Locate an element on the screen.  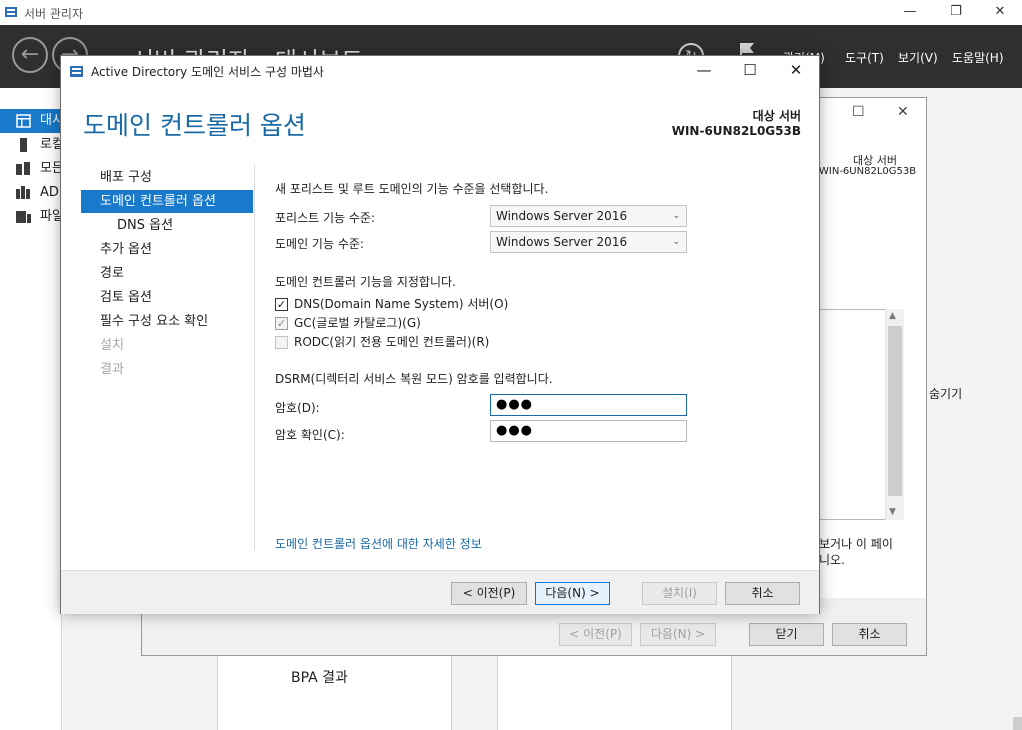
dialog-close-button: ✕ is located at coordinates (796, 71).